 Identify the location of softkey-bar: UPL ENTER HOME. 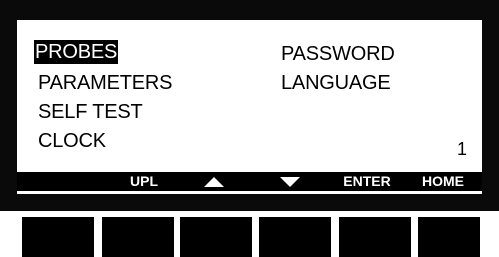
(249, 181).